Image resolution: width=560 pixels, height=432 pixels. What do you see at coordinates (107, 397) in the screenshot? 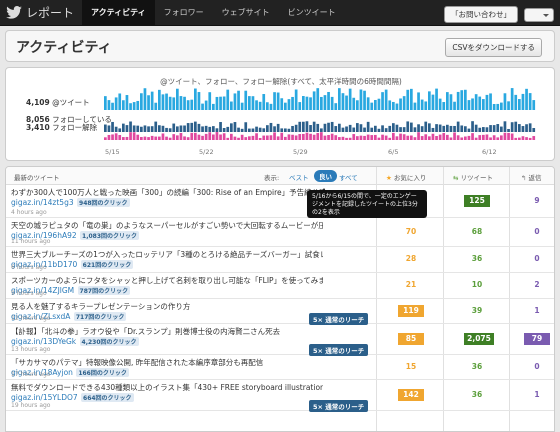
I see `click-count: 664回のクリック` at bounding box center [107, 397].